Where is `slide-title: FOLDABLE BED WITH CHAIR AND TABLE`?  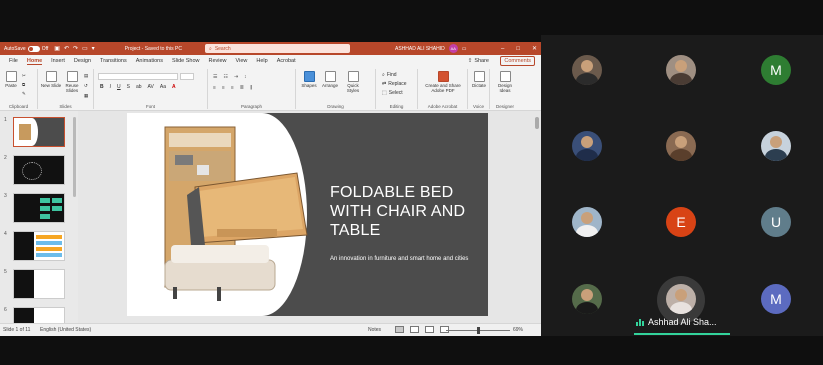
slide-title: FOLDABLE BED WITH CHAIR AND TABLE is located at coordinates (405, 211).